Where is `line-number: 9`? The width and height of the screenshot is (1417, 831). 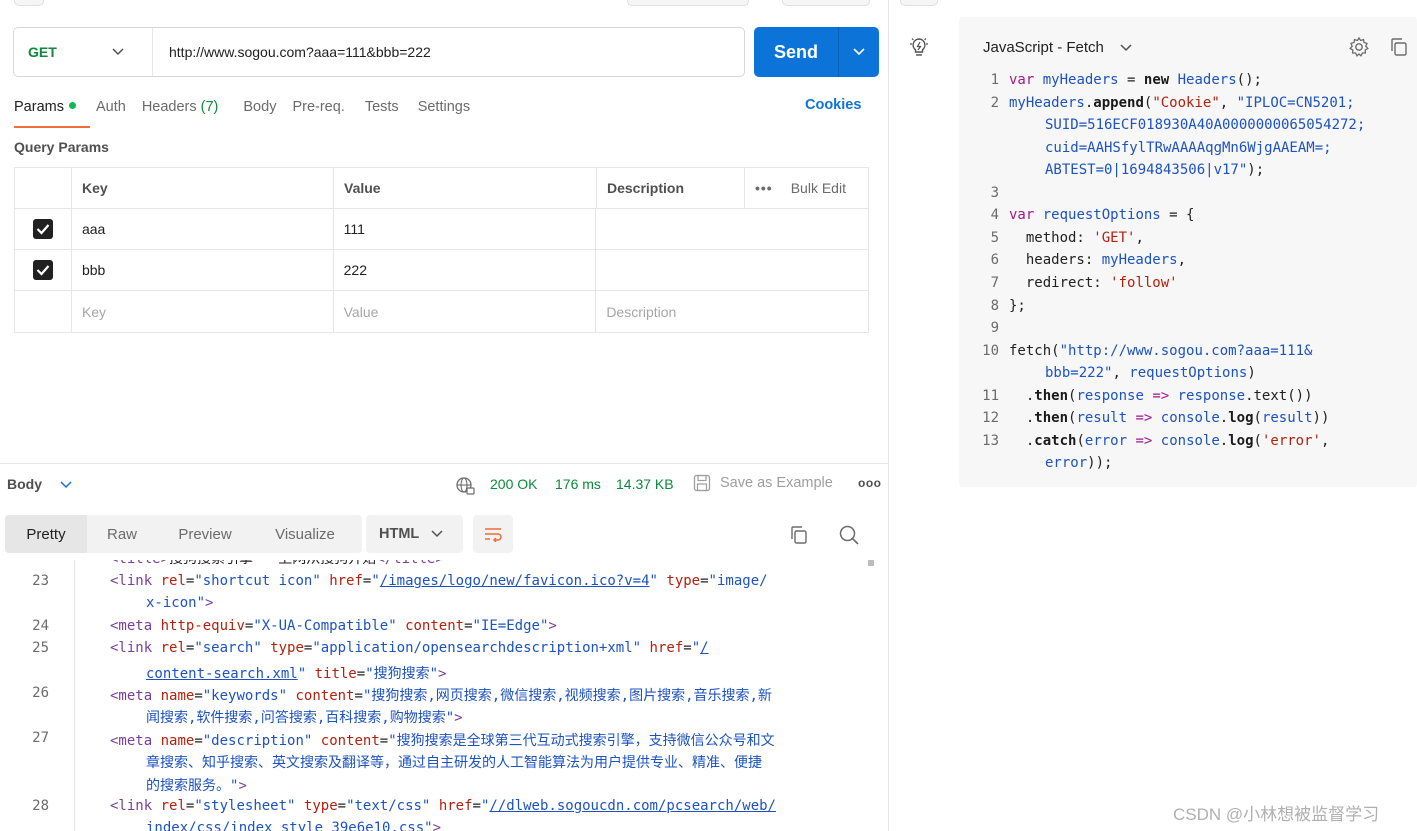 line-number: 9 is located at coordinates (994, 328).